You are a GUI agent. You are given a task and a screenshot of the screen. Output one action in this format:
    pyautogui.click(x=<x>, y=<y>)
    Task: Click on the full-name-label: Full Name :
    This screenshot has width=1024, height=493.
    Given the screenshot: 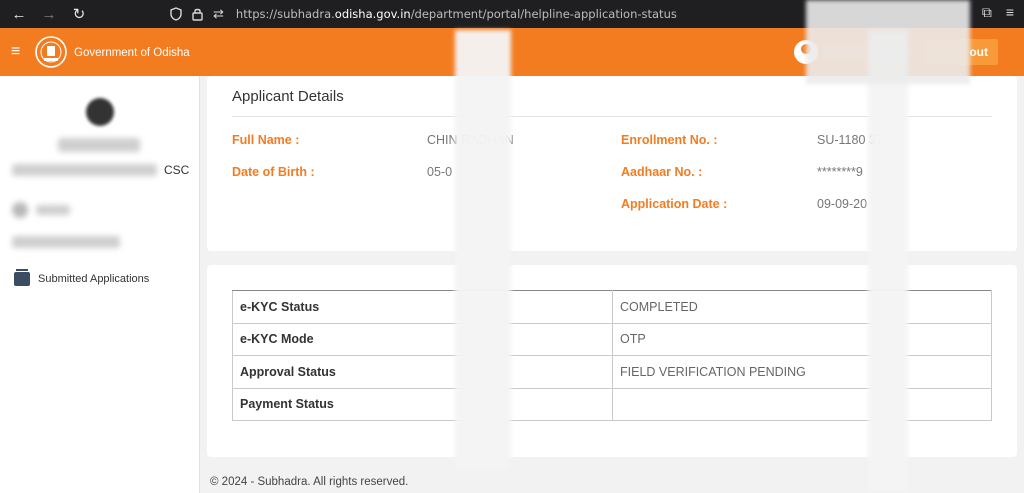 What is the action you would take?
    pyautogui.click(x=266, y=140)
    